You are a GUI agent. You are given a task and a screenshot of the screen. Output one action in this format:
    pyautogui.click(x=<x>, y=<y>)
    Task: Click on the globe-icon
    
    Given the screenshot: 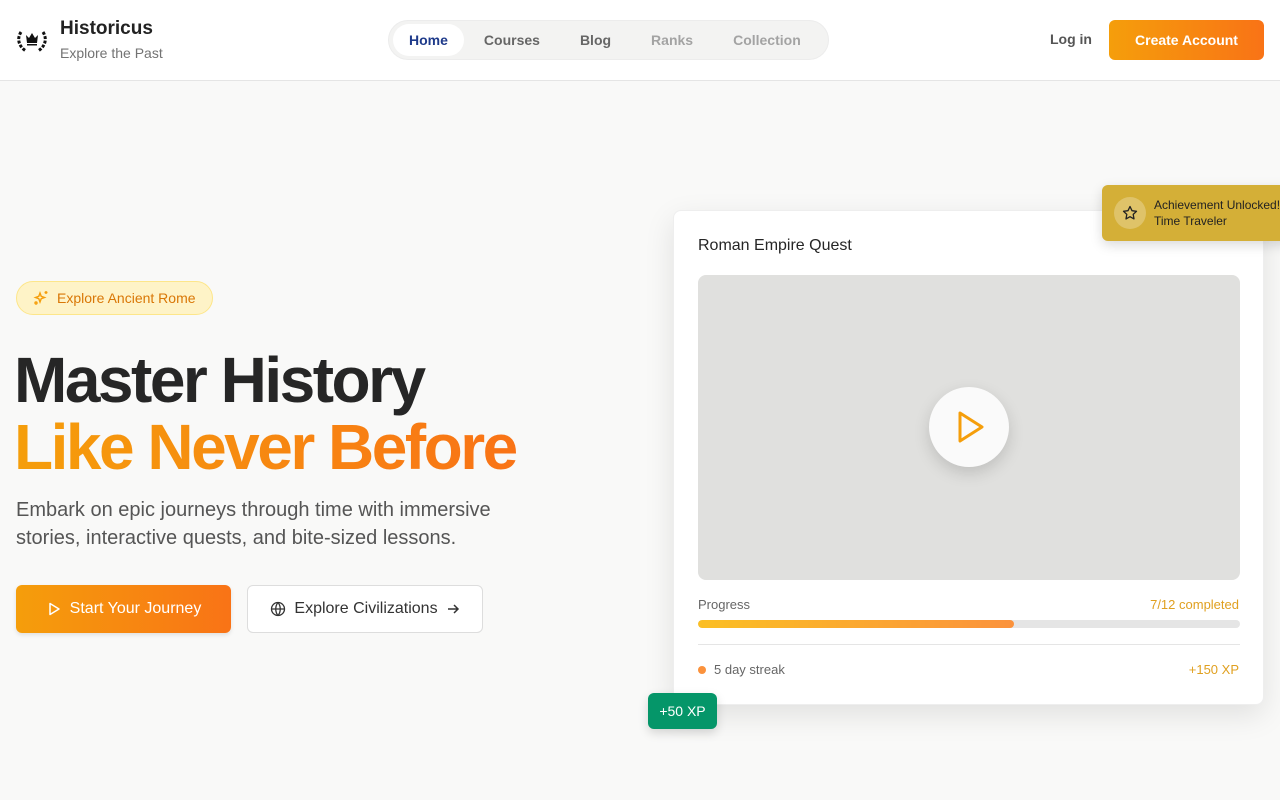 What is the action you would take?
    pyautogui.click(x=278, y=609)
    